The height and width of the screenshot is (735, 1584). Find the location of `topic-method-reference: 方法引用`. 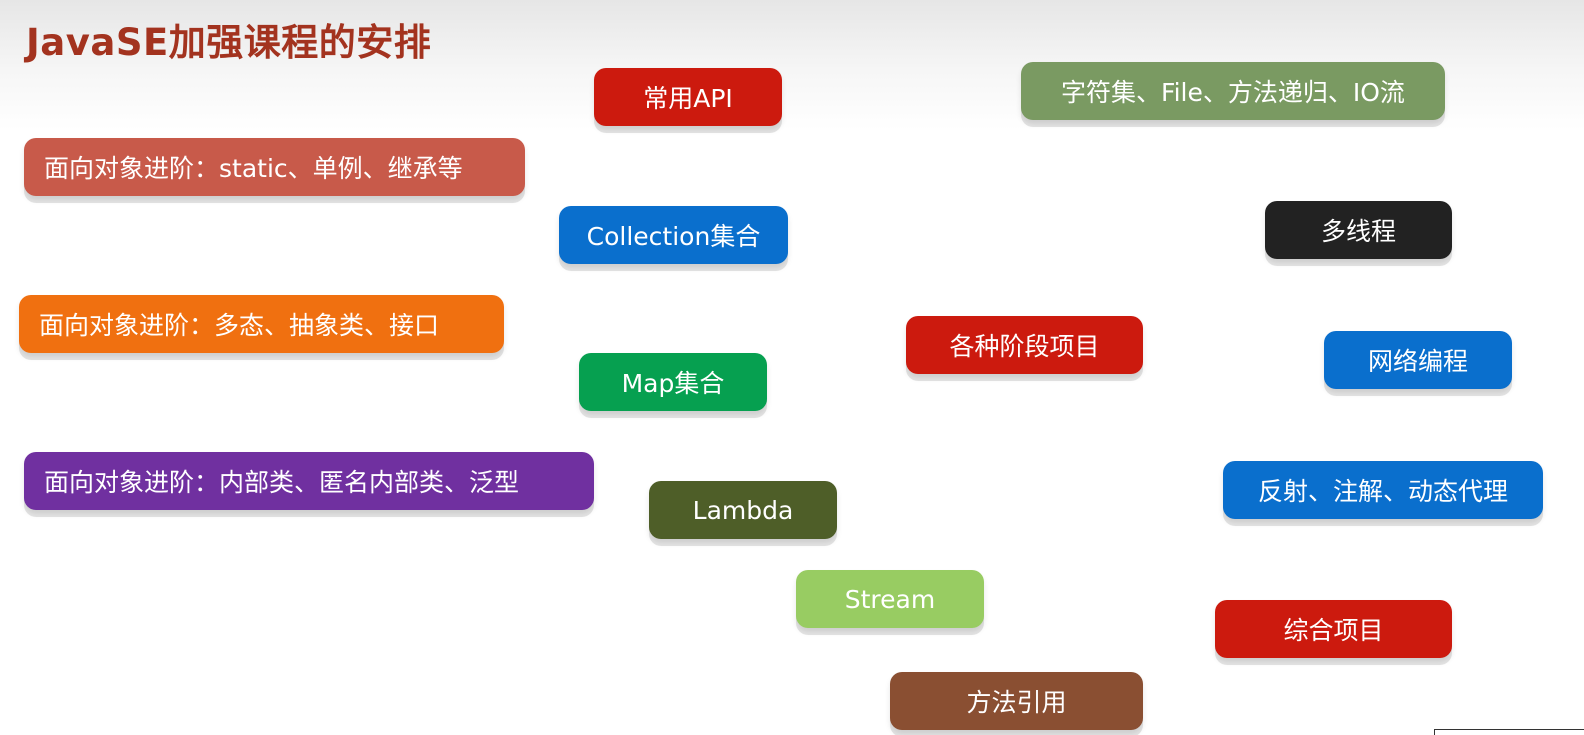

topic-method-reference: 方法引用 is located at coordinates (1016, 701).